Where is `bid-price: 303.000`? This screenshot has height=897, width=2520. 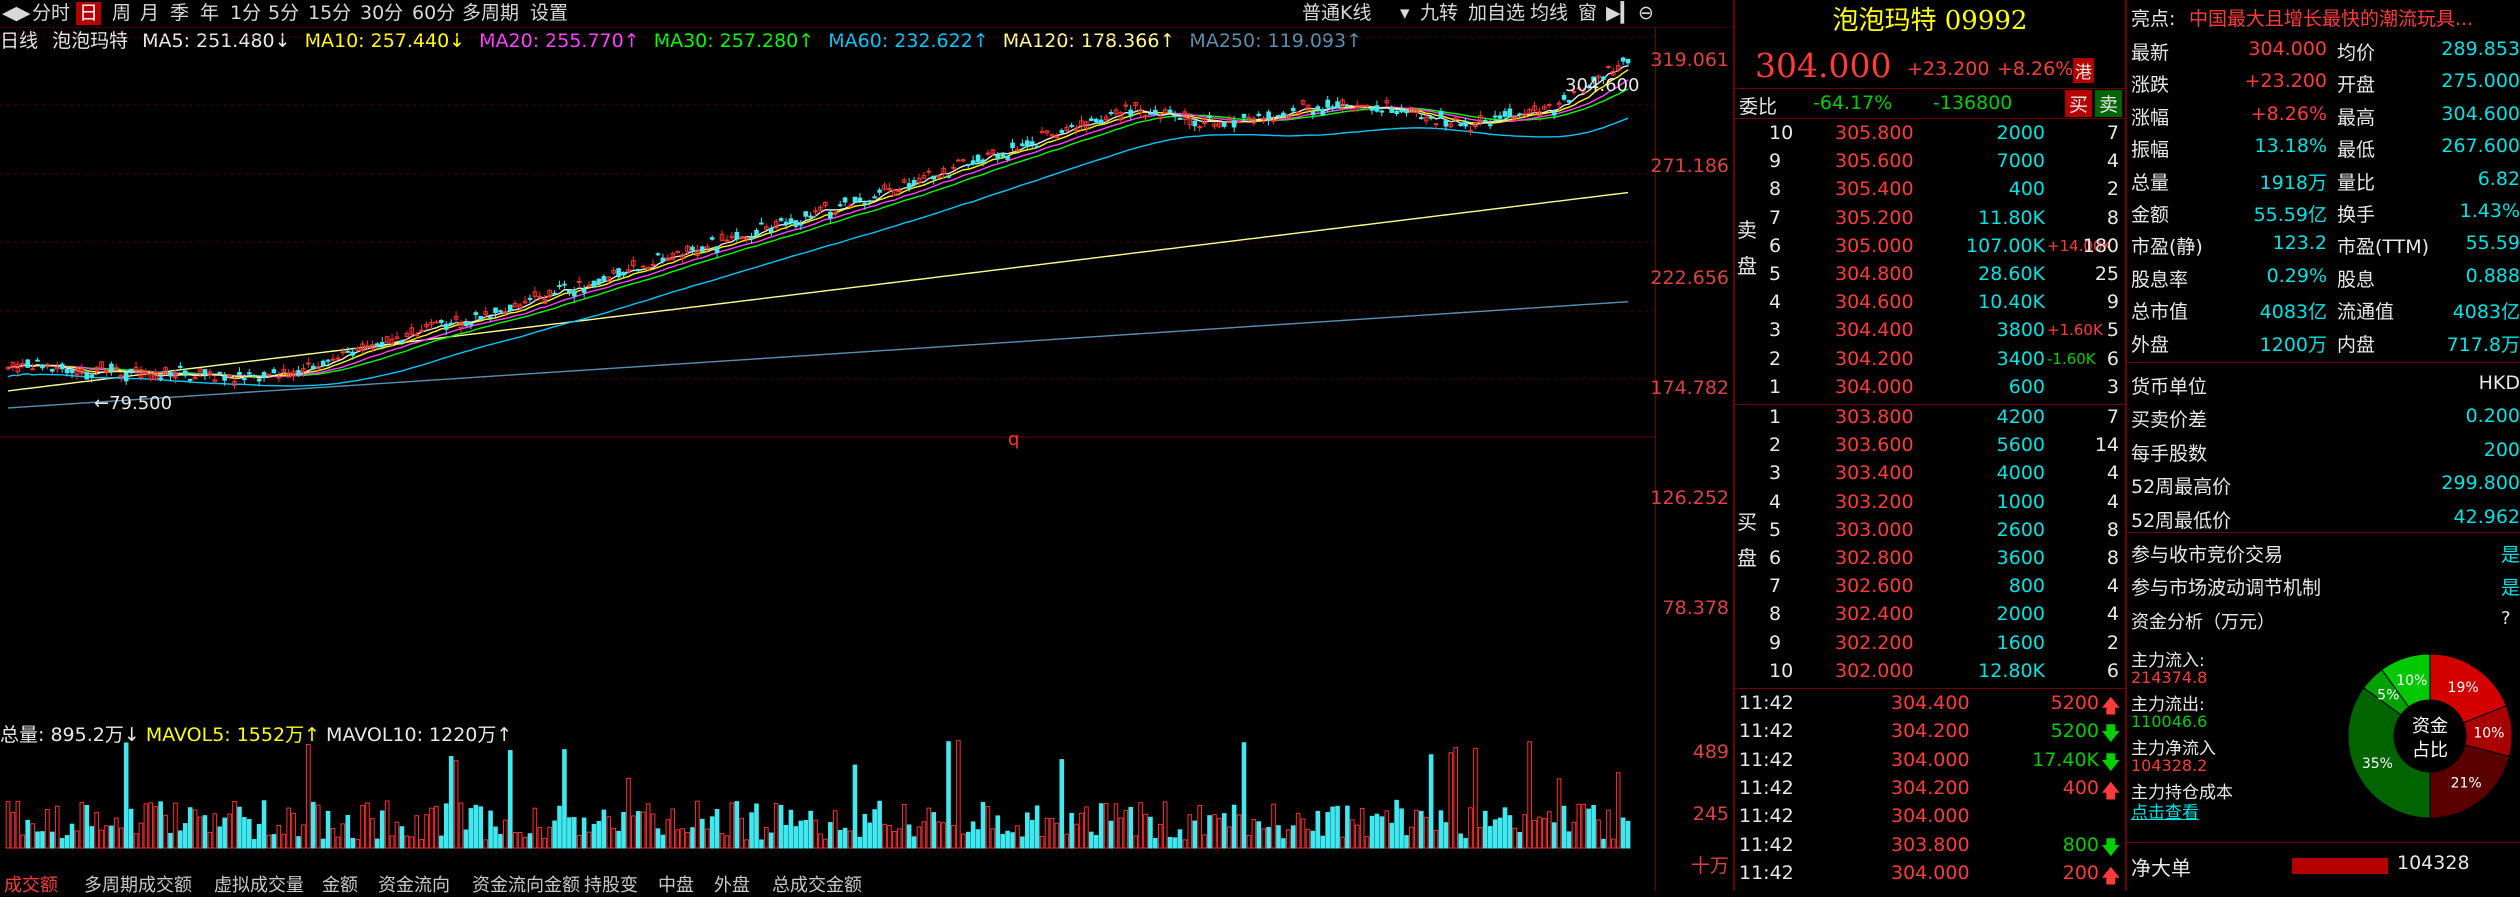 bid-price: 303.000 is located at coordinates (1874, 530).